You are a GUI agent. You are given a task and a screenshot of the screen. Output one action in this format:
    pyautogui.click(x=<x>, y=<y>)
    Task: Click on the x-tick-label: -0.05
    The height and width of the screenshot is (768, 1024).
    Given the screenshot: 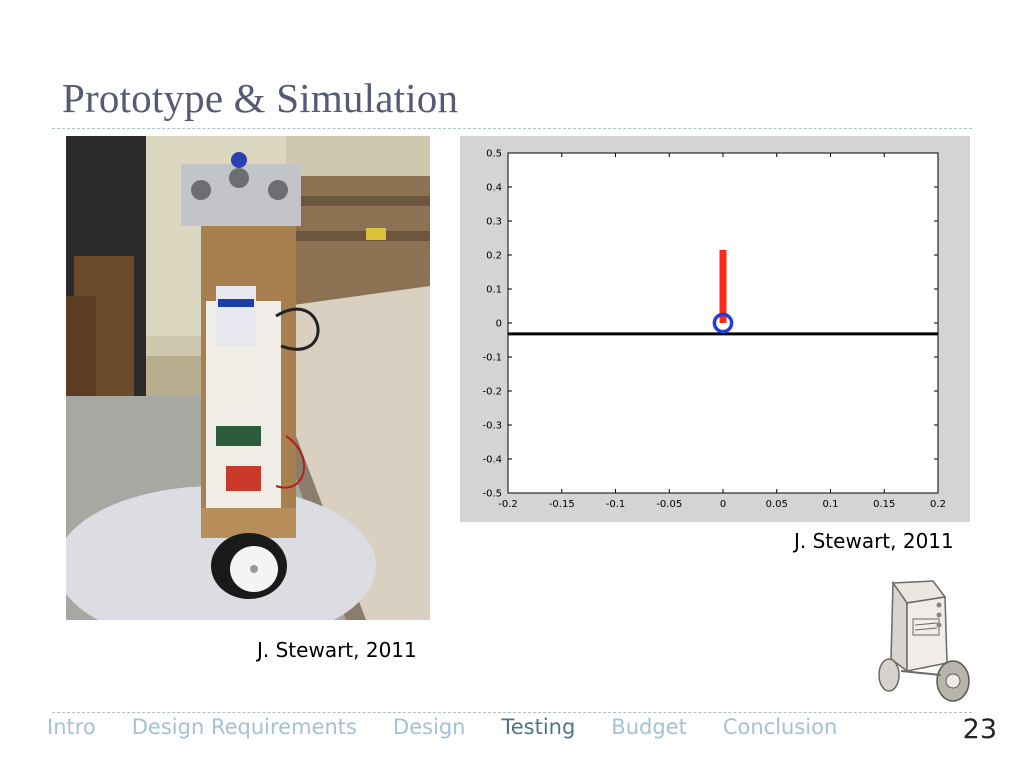 What is the action you would take?
    pyautogui.click(x=669, y=504)
    